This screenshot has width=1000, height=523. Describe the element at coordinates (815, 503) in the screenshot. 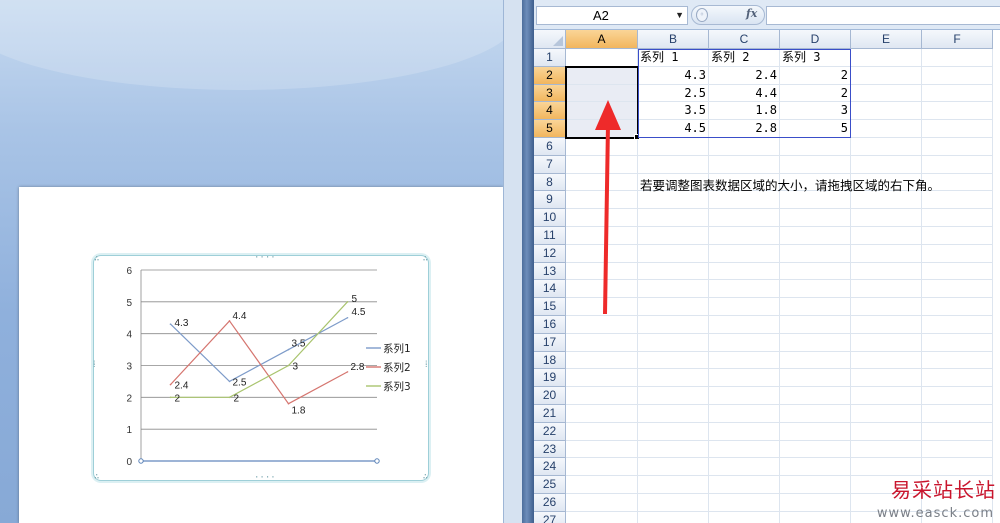

I see `cell-d26` at that location.